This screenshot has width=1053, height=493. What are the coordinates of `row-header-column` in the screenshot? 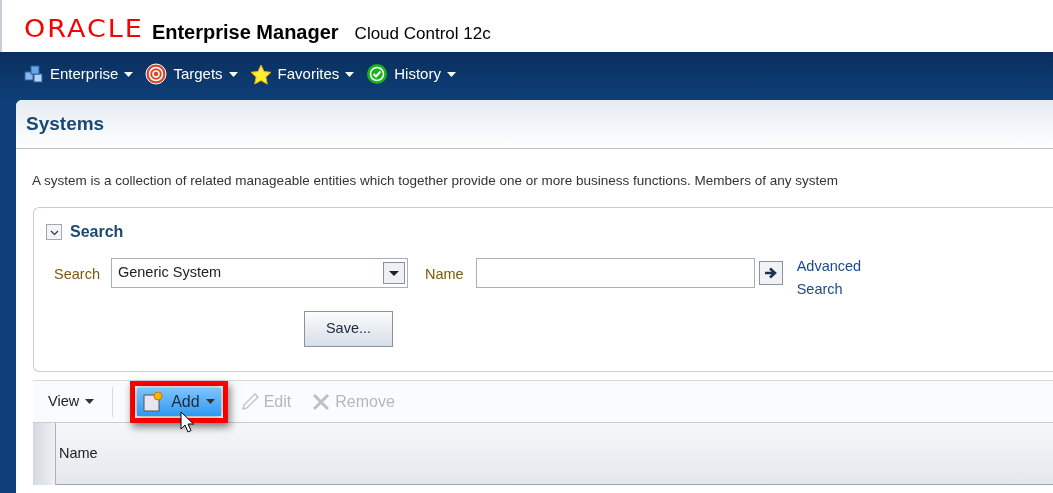 It's located at (44, 454).